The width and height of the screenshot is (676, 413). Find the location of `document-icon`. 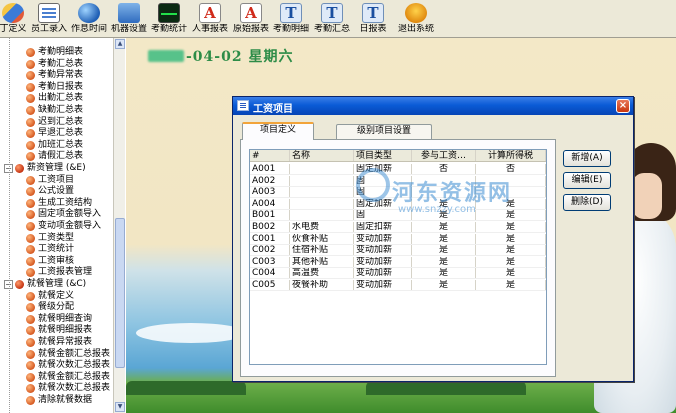

document-icon is located at coordinates (49, 13).